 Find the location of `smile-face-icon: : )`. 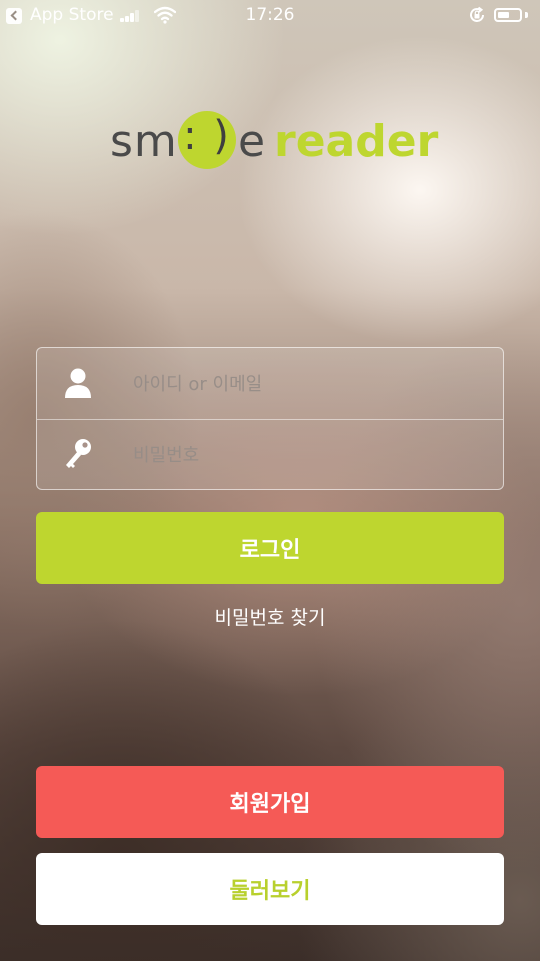

smile-face-icon: : ) is located at coordinates (207, 140).